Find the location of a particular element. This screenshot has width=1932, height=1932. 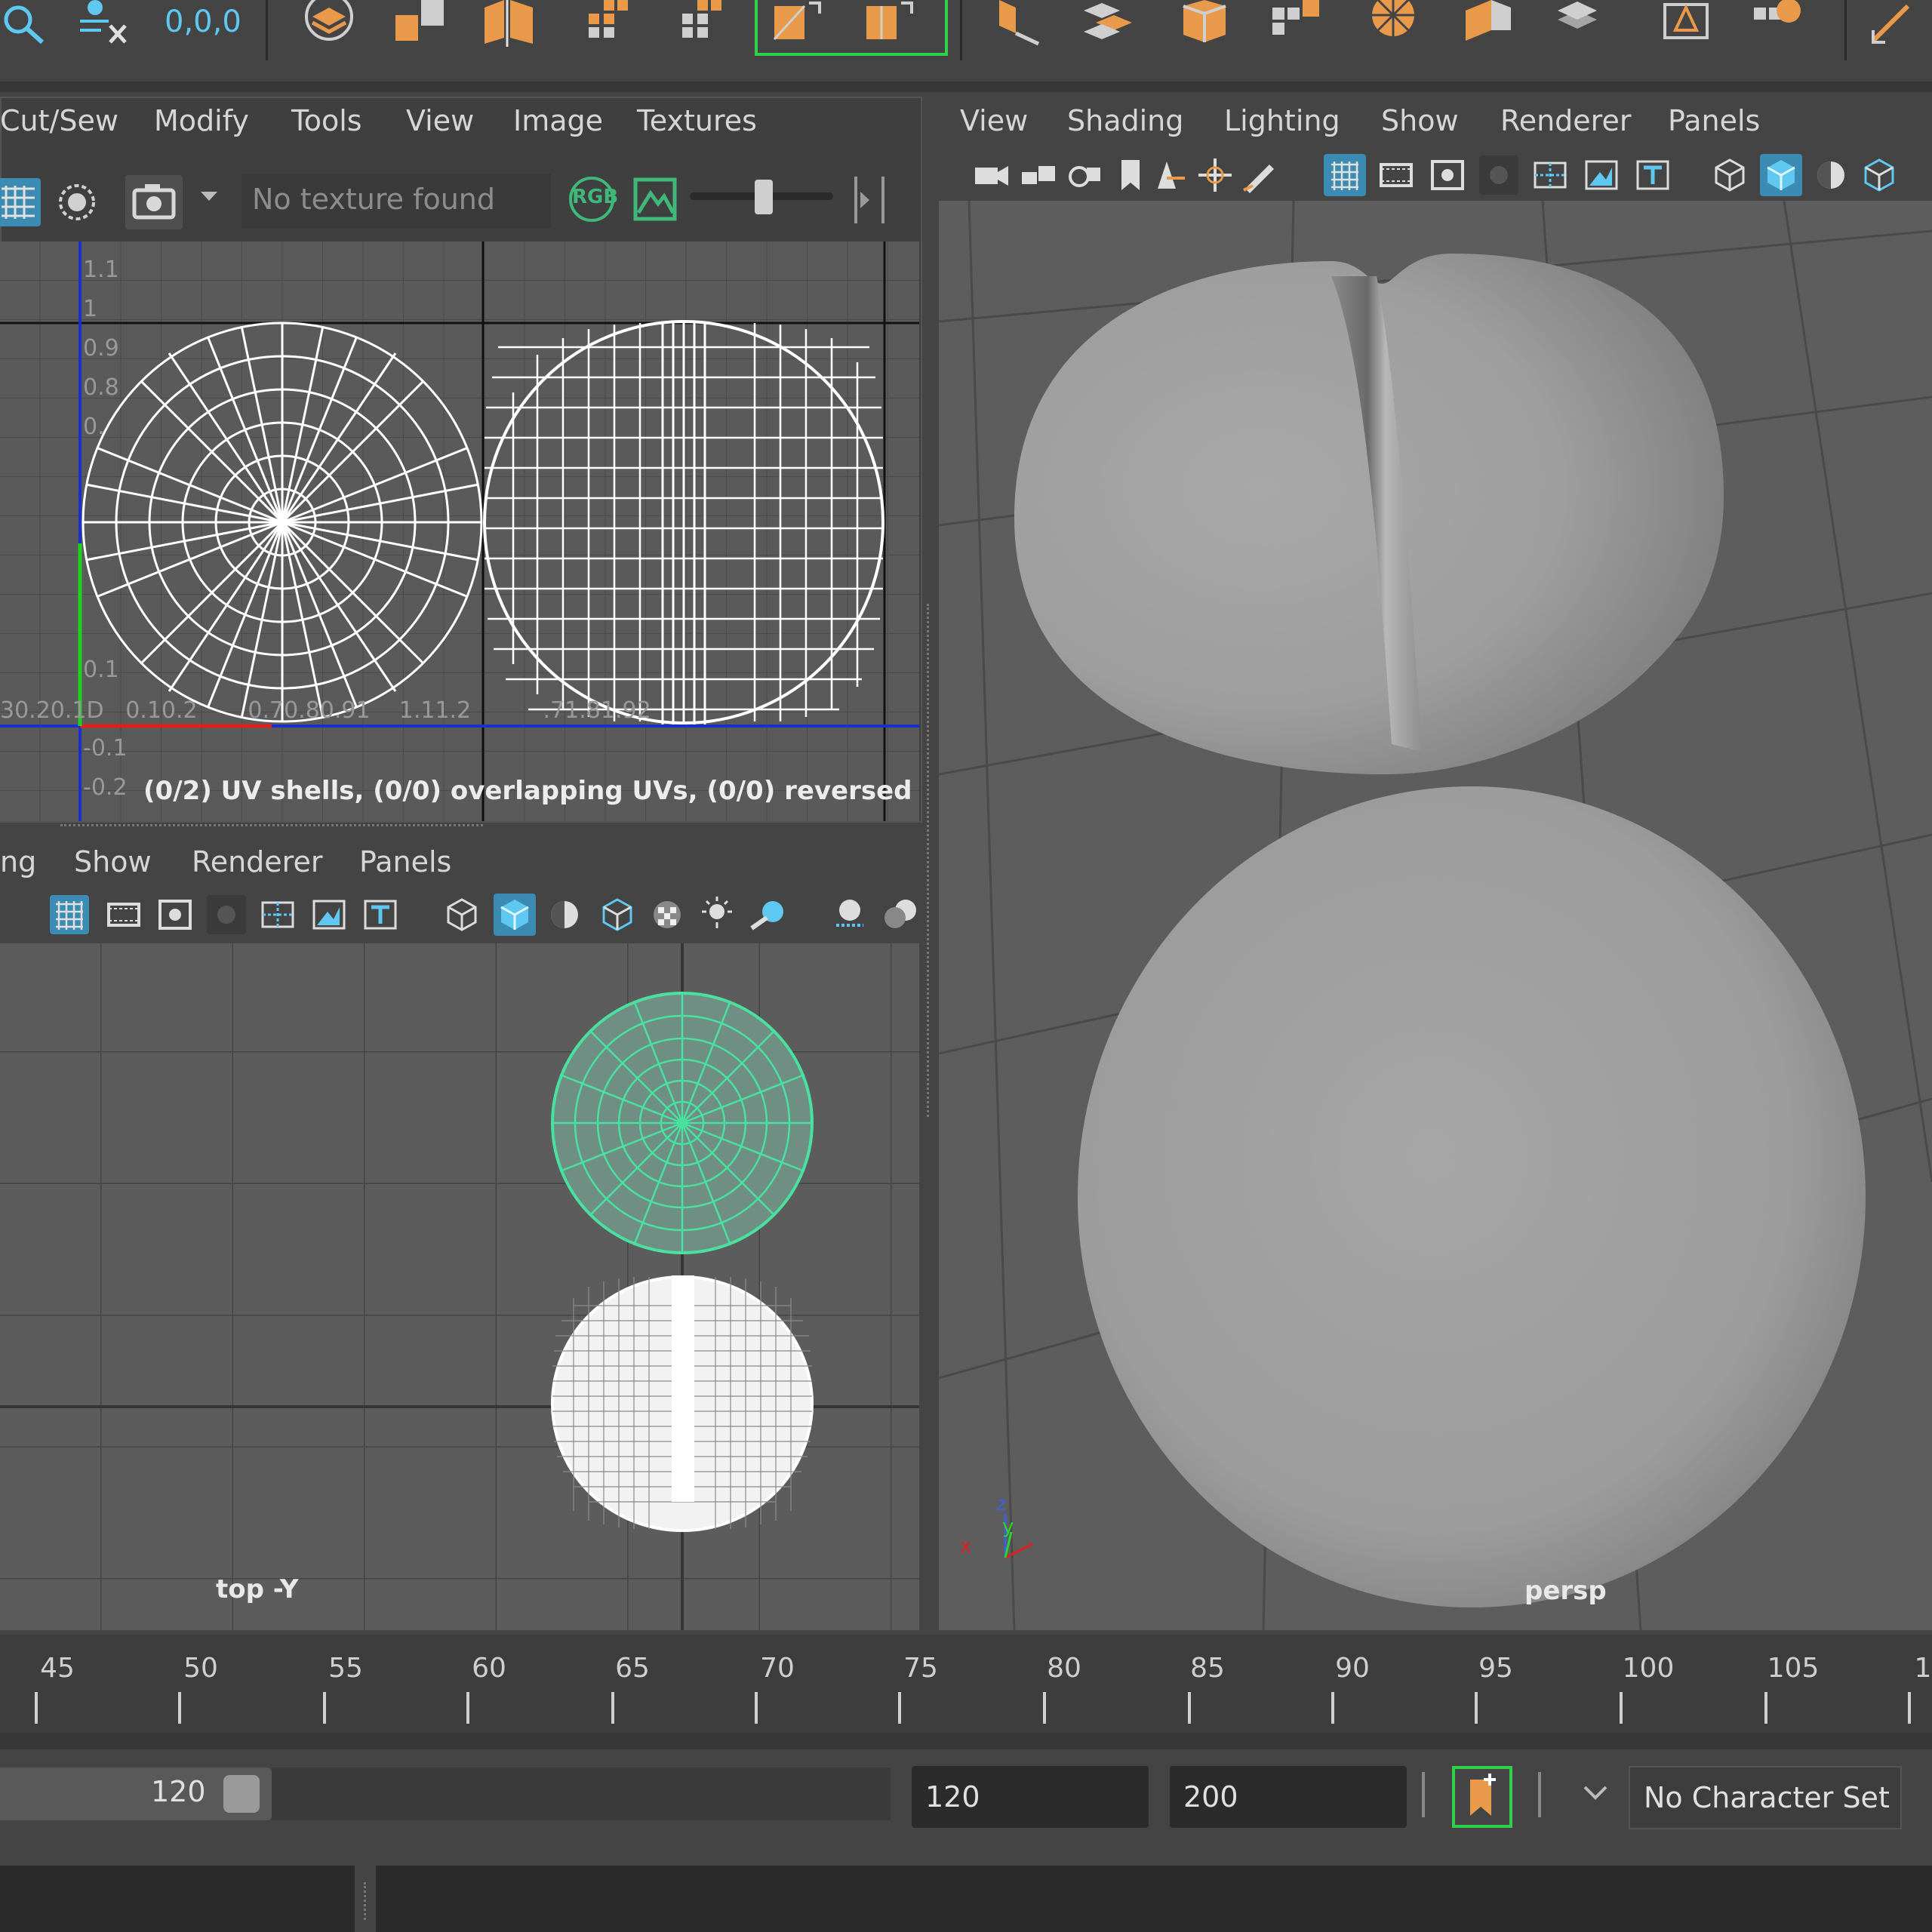

uv-menu-tools: Tools is located at coordinates (326, 120).